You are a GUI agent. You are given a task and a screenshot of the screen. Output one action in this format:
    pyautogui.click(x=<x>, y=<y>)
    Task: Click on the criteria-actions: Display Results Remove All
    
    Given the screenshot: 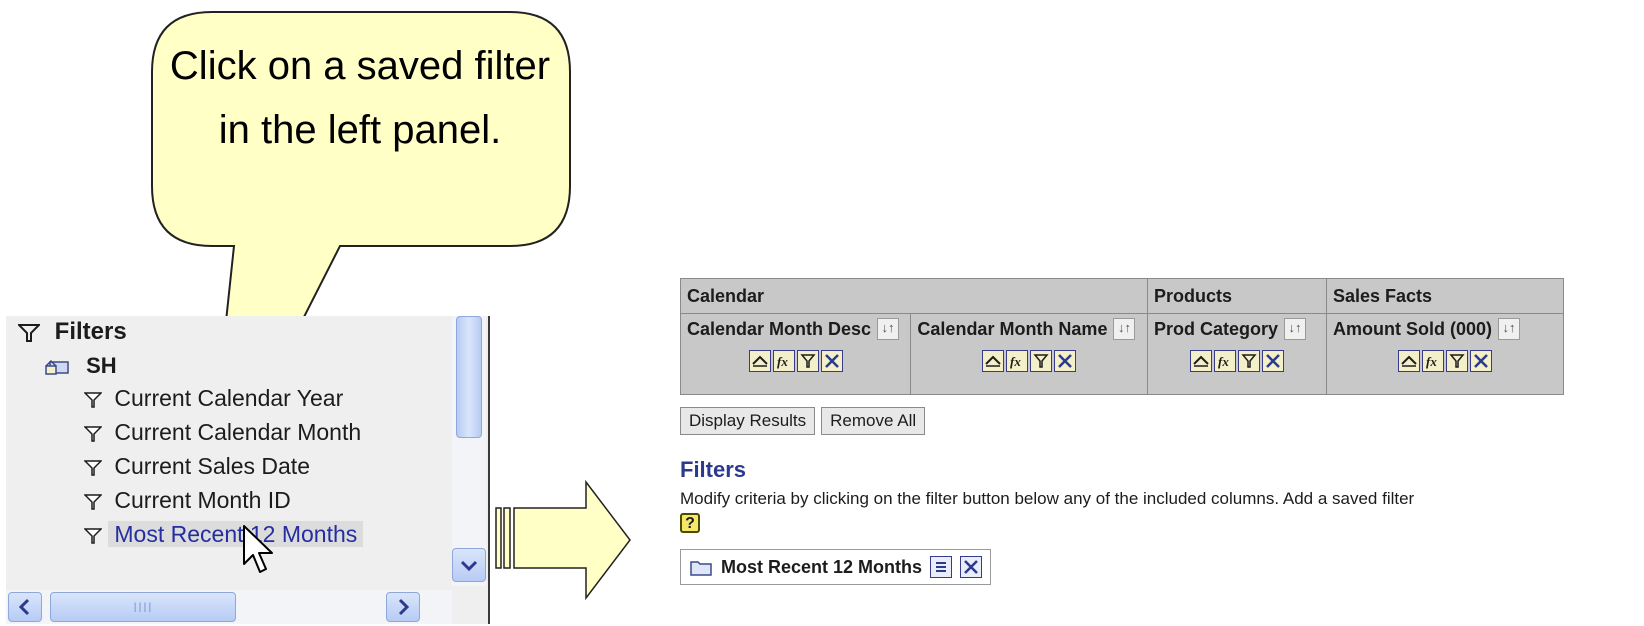 What is the action you would take?
    pyautogui.click(x=1122, y=421)
    